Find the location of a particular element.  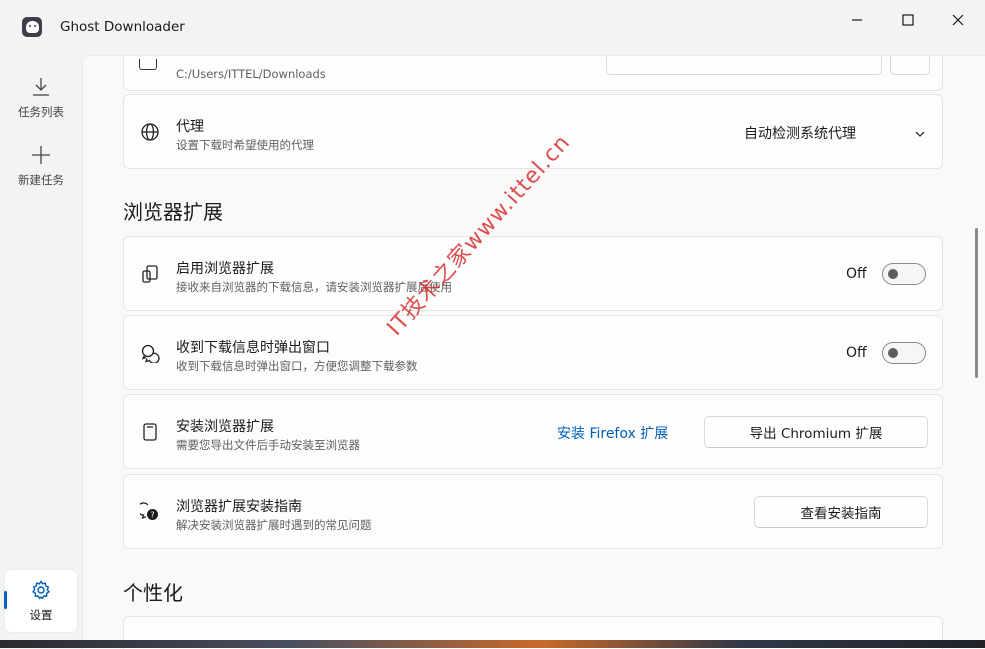

close-icon is located at coordinates (958, 20).